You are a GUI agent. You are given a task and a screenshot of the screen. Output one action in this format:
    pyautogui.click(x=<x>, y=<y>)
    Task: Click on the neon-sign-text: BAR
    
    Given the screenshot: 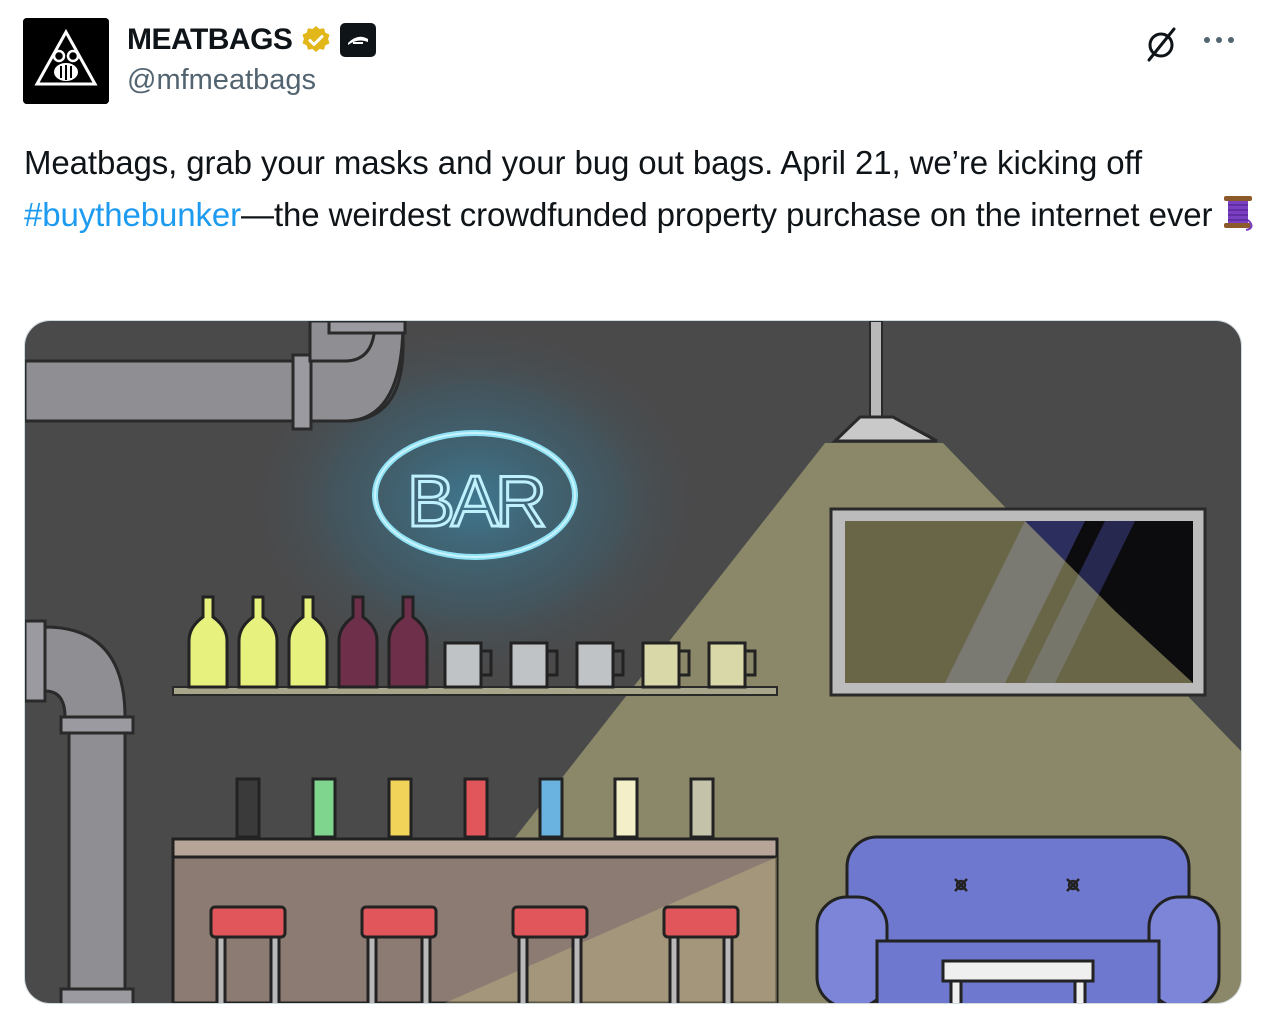 What is the action you would take?
    pyautogui.click(x=475, y=502)
    